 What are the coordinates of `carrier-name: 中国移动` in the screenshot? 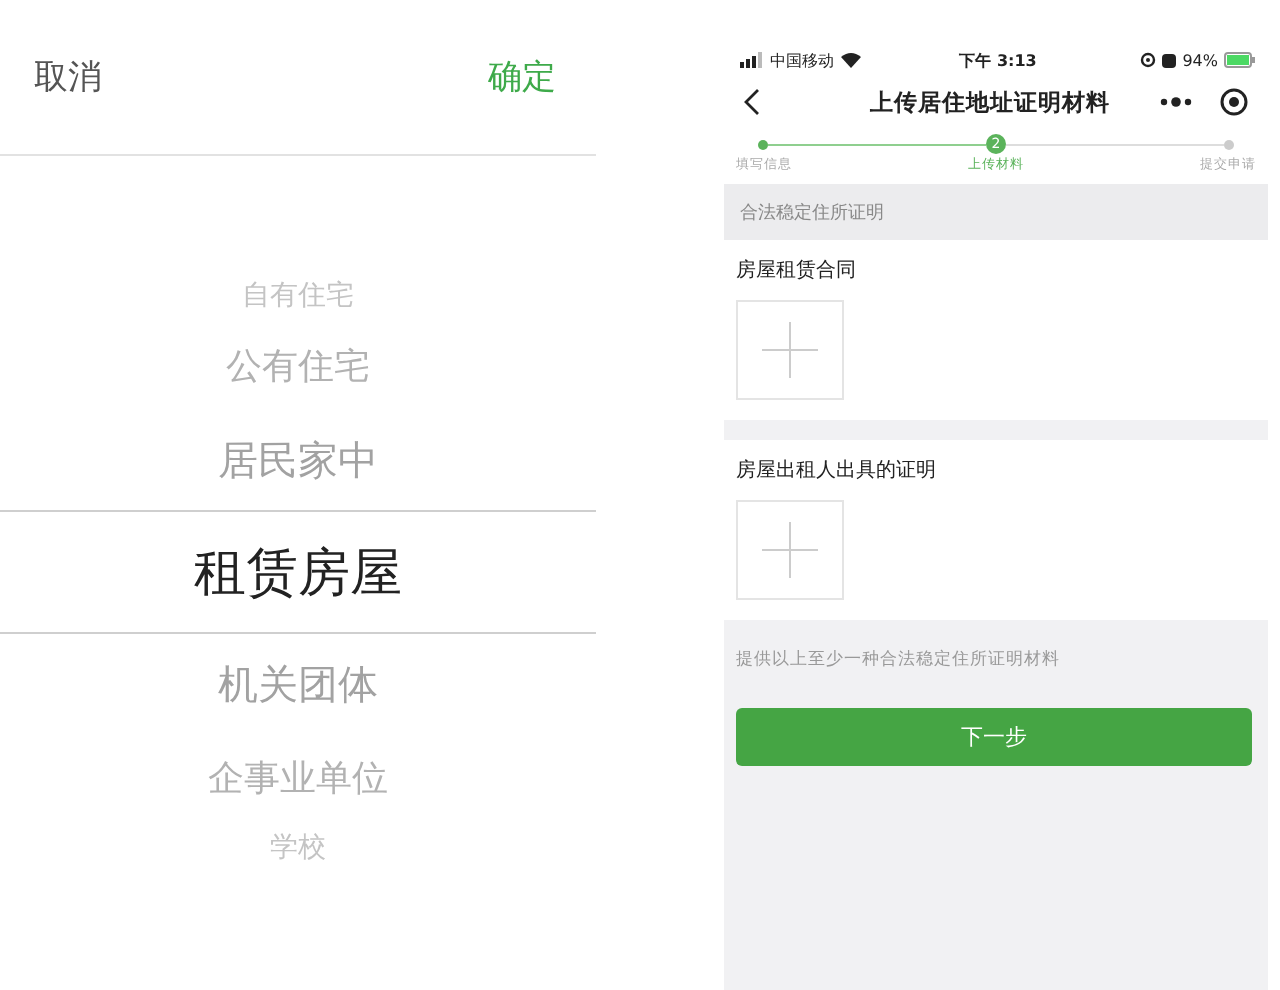 It's located at (802, 60).